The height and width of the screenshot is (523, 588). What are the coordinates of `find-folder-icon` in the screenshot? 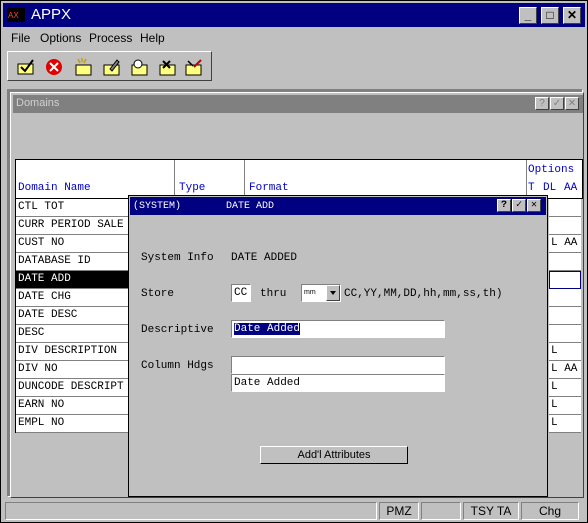 It's located at (140, 67).